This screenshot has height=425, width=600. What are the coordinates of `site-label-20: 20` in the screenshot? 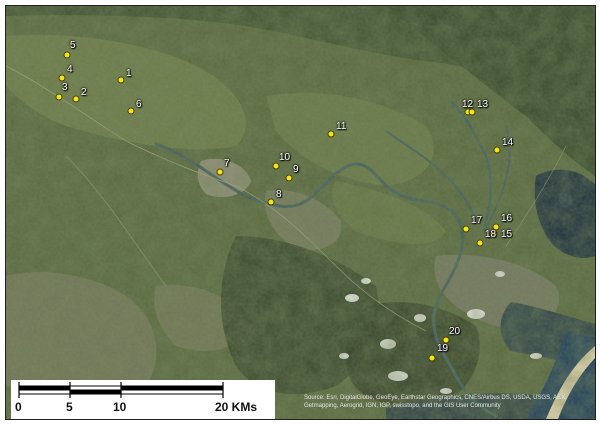 It's located at (455, 331).